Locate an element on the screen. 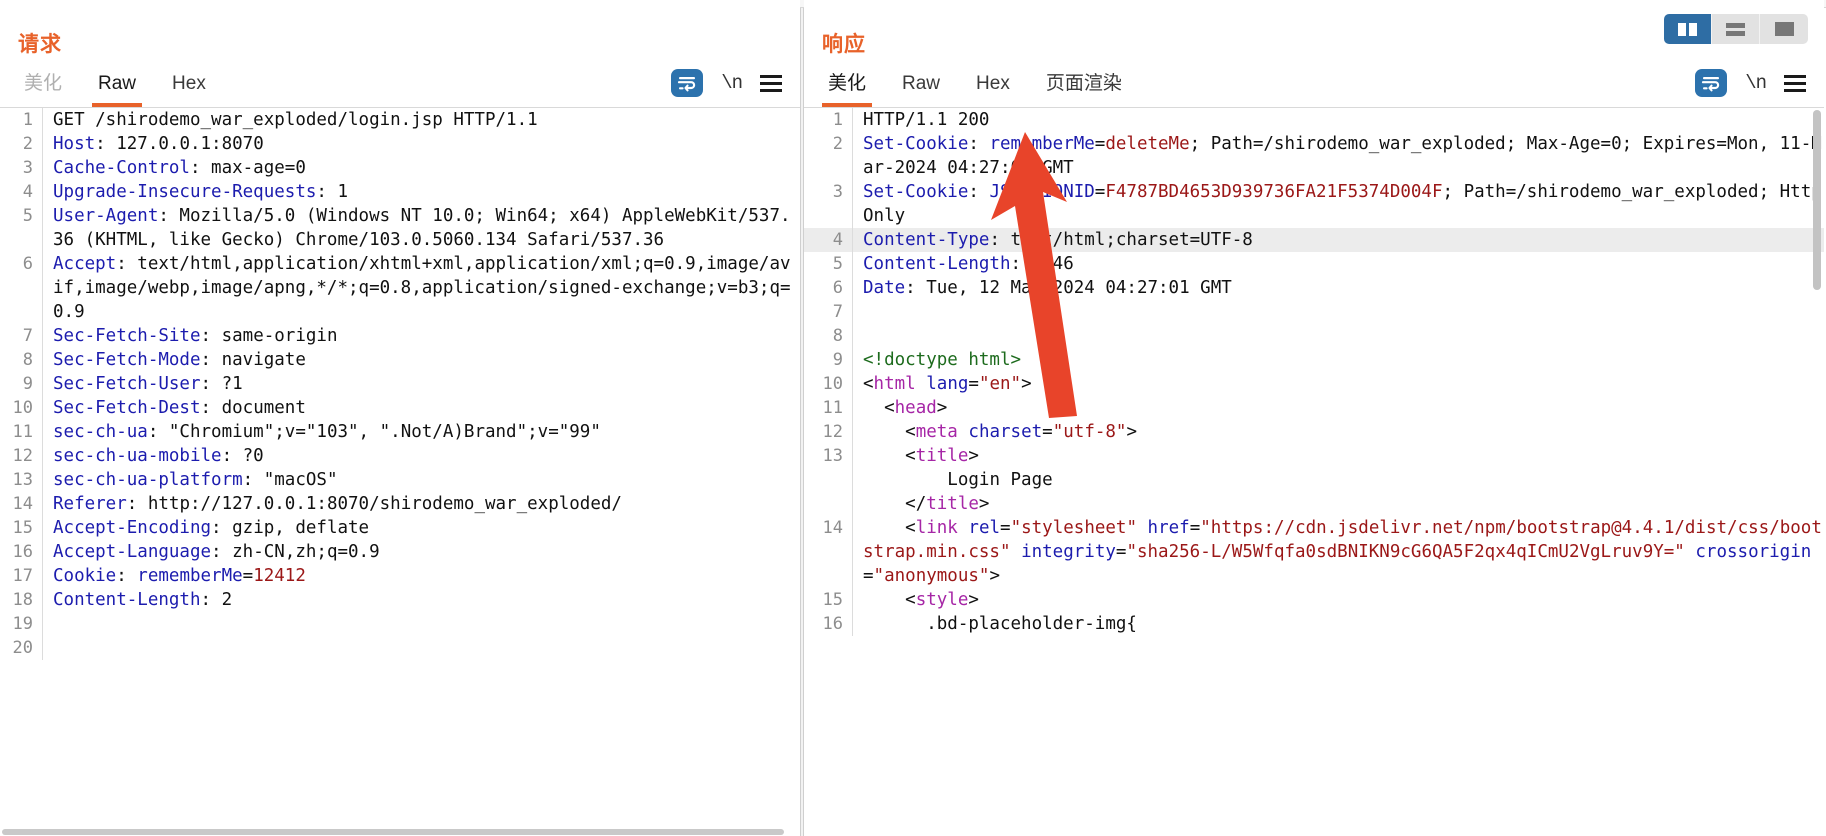 This screenshot has height=836, width=1826. request-tab-beautify: 美化 is located at coordinates (43, 84).